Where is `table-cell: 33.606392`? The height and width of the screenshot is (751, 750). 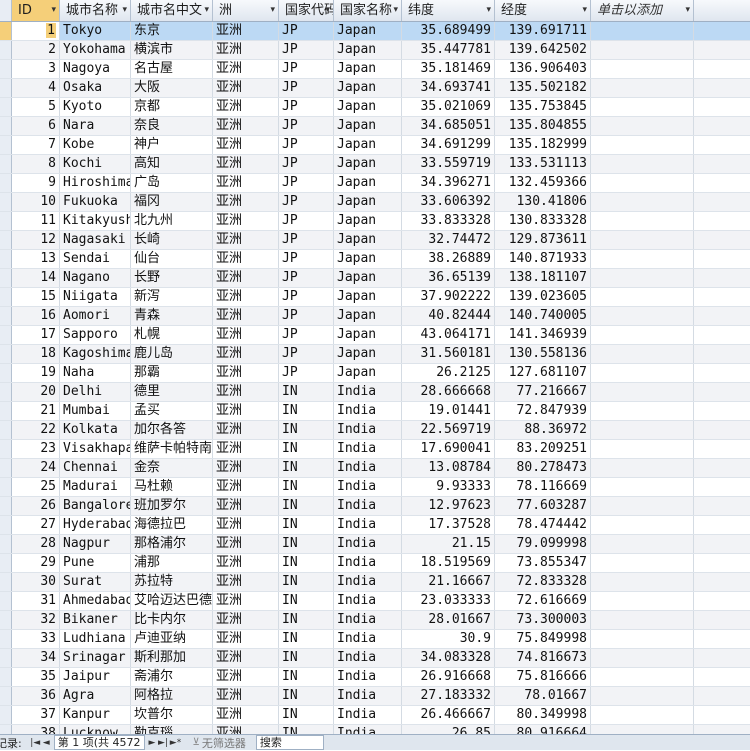
table-cell: 33.606392 is located at coordinates (448, 202).